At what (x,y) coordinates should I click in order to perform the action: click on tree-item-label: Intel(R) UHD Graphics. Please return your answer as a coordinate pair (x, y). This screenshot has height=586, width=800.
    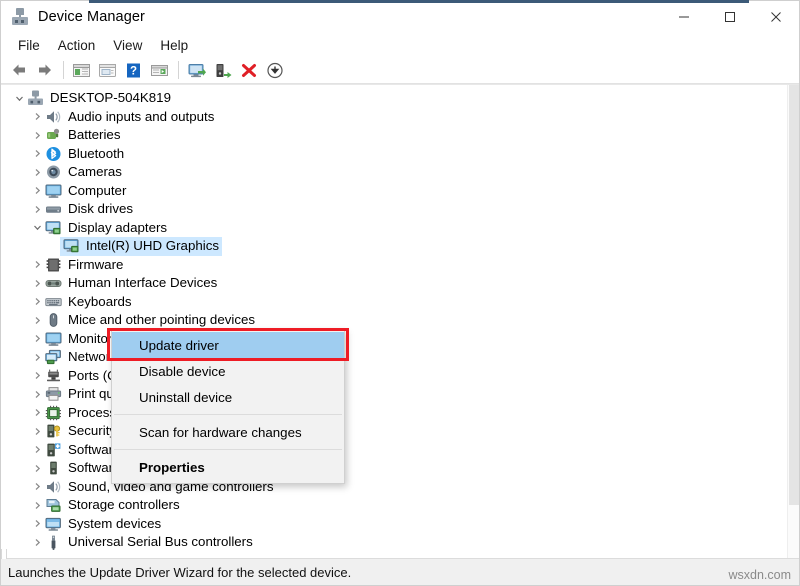
    Looking at the image, I should click on (152, 245).